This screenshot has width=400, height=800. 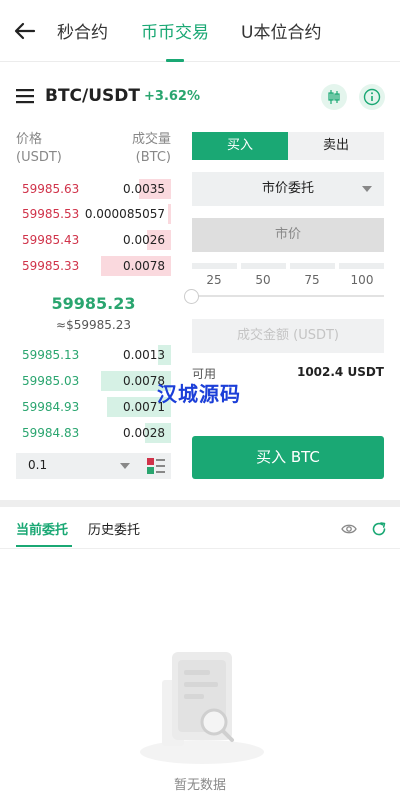 I want to click on depth-step-select: 0.1, so click(x=93, y=466).